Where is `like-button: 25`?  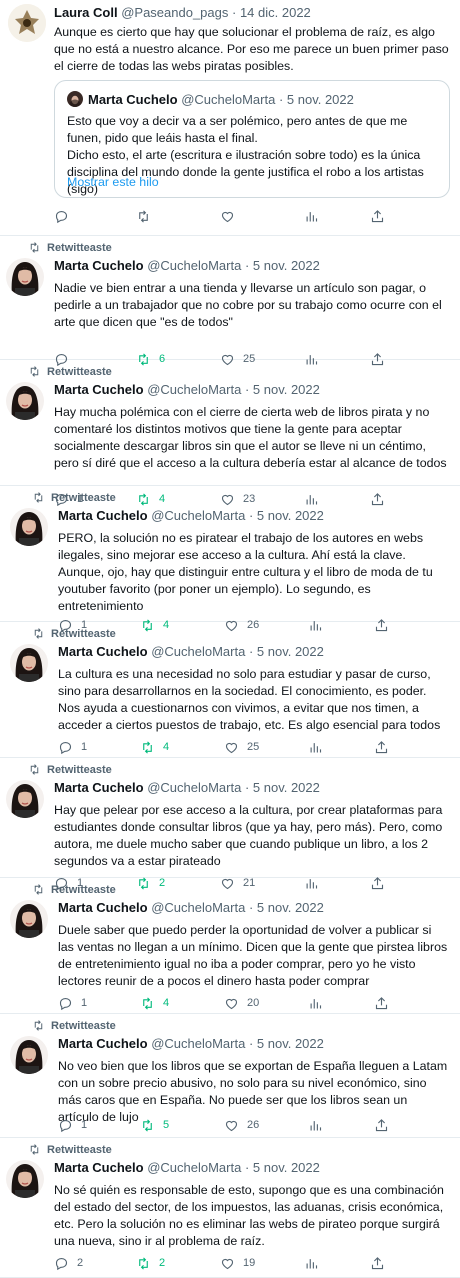
like-button: 25 is located at coordinates (241, 747).